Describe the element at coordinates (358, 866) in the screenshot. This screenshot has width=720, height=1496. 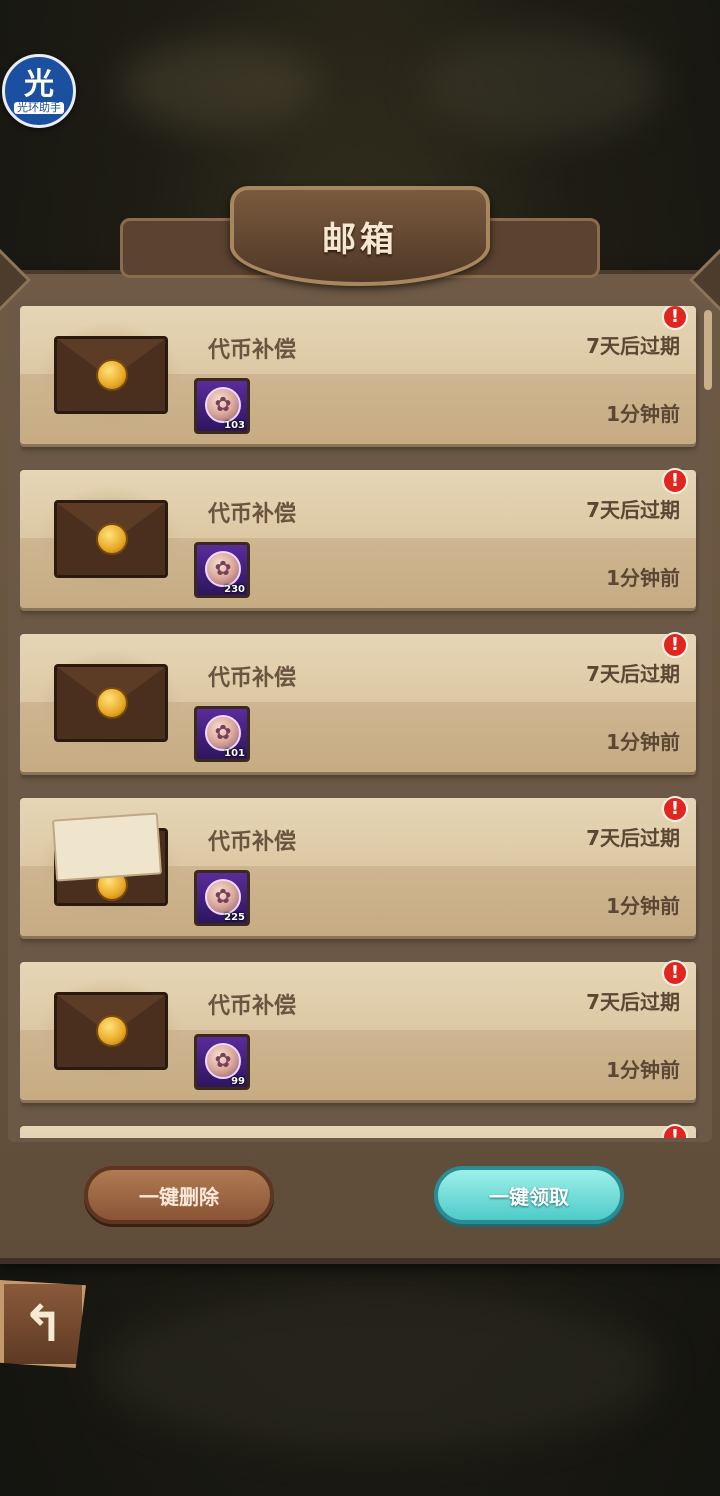
I see `mail-item: 代币补偿 7天后过期 1分钟前 ! 225` at that location.